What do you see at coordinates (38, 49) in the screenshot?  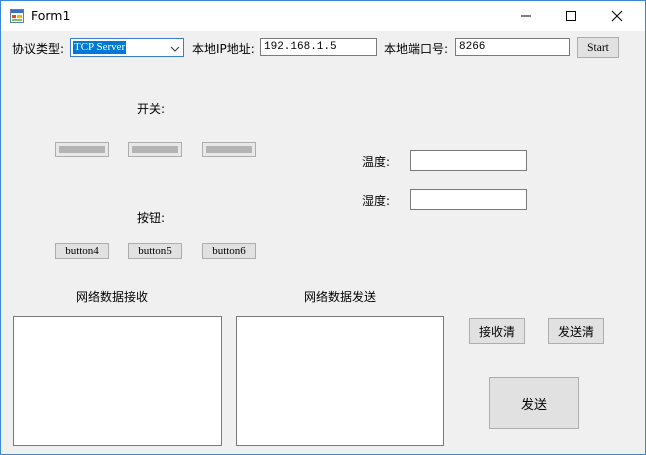 I see `protocol-label: 协议类型:` at bounding box center [38, 49].